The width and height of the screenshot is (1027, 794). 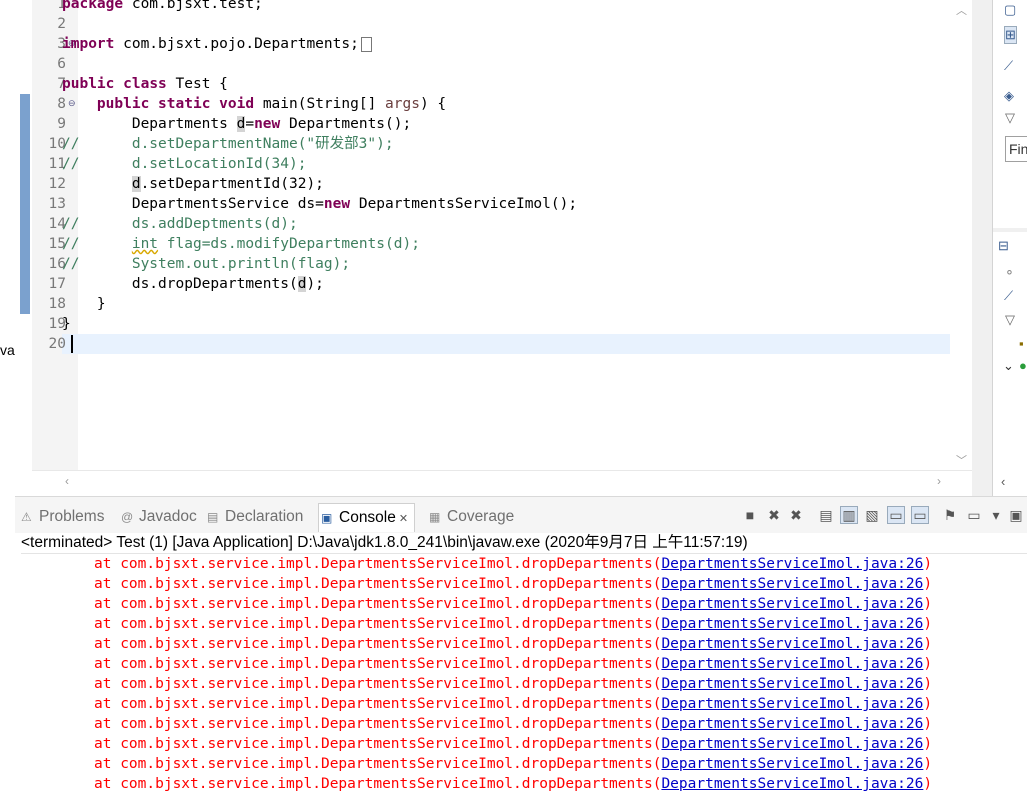 What do you see at coordinates (961, 460) in the screenshot?
I see `scroll-down-icon: ﹀` at bounding box center [961, 460].